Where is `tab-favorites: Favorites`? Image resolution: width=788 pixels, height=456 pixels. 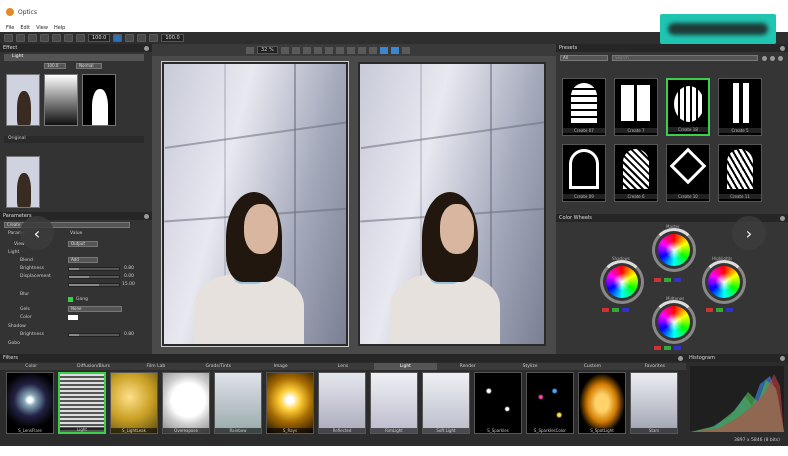 tab-favorites: Favorites is located at coordinates (655, 366).